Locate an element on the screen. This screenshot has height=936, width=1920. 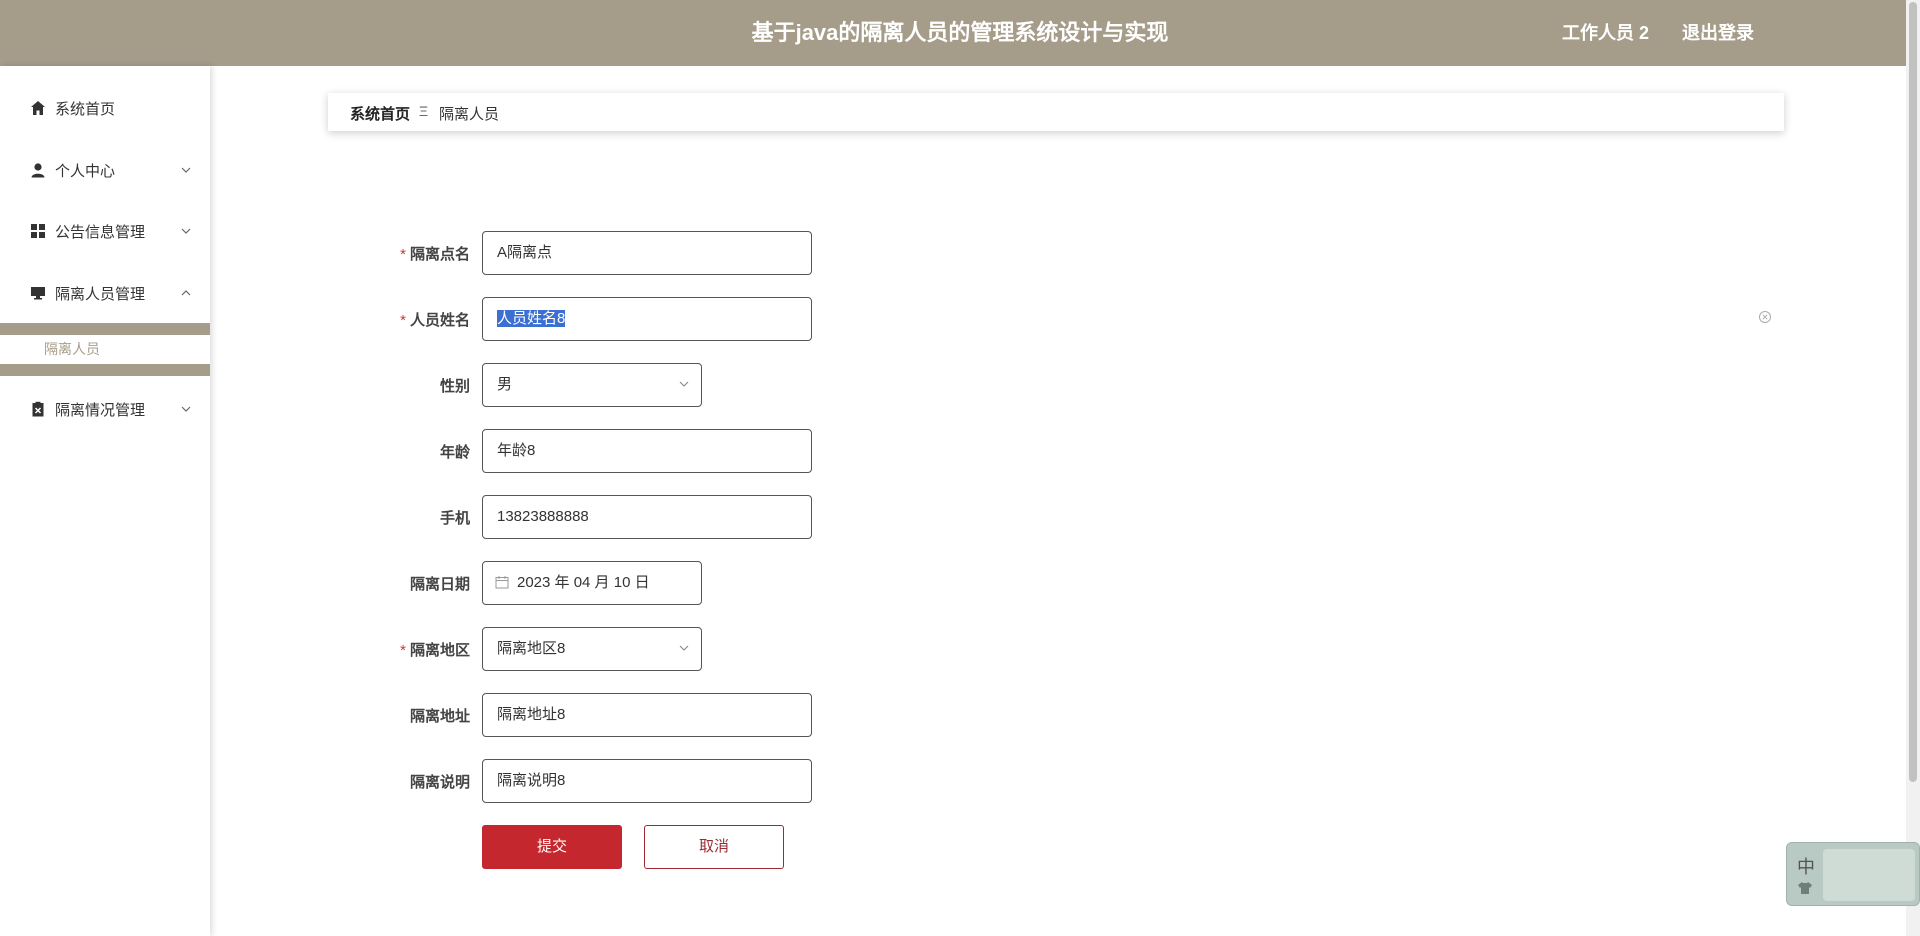
form-row-age: 年龄 年龄8 is located at coordinates (960, 451).